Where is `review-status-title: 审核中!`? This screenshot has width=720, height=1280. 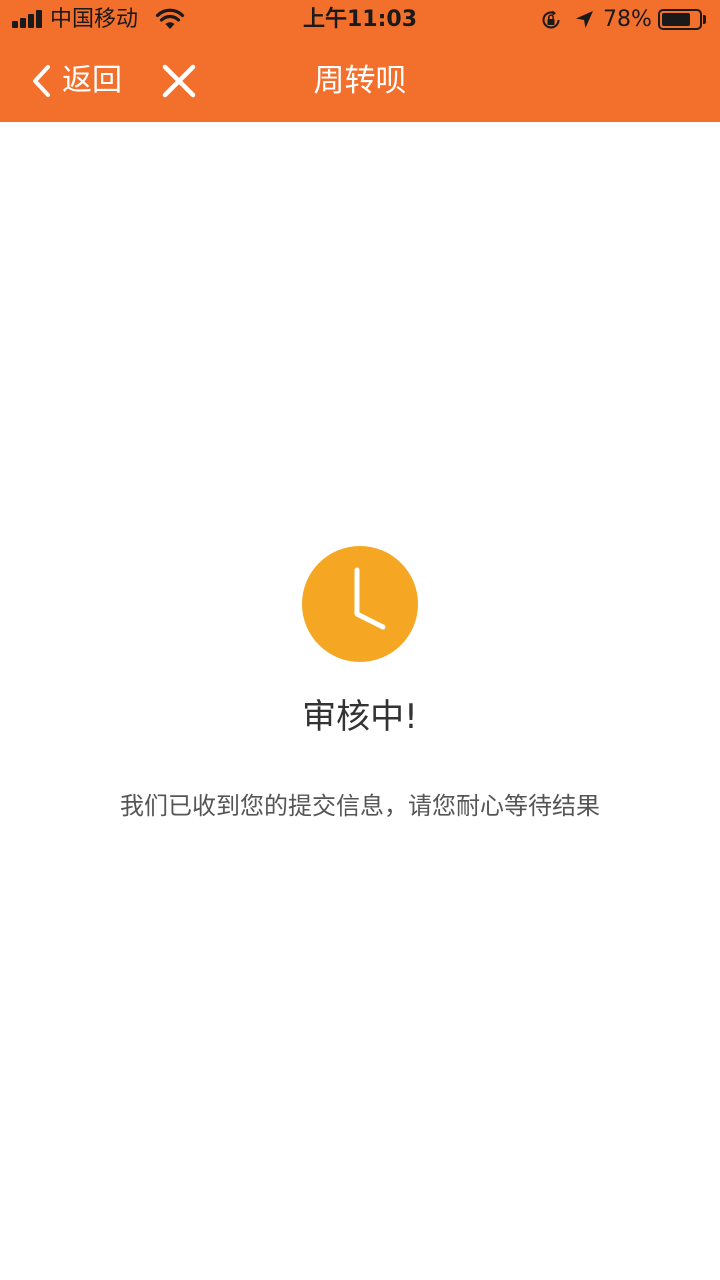
review-status-title: 审核中! is located at coordinates (360, 717).